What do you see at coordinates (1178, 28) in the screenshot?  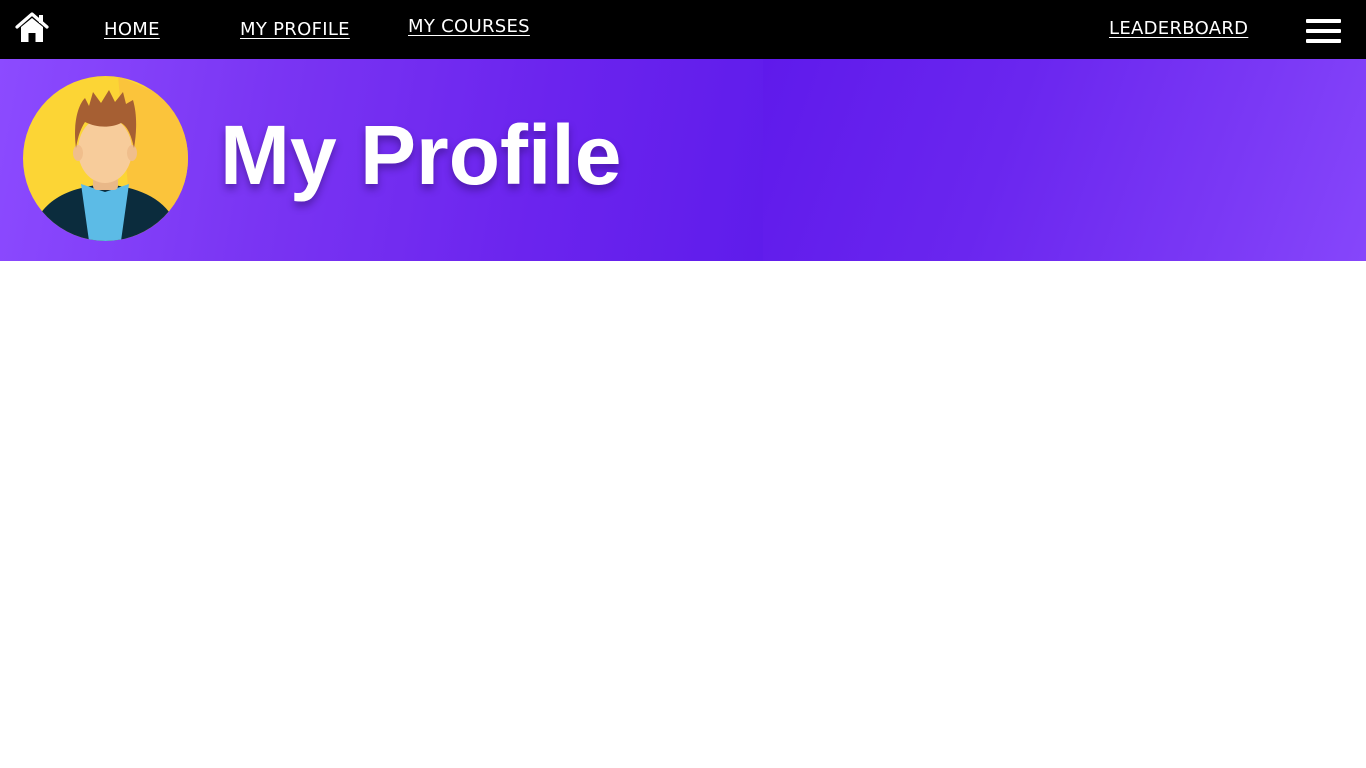 I see `nav-link-leaderboard: LEADERBOARD` at bounding box center [1178, 28].